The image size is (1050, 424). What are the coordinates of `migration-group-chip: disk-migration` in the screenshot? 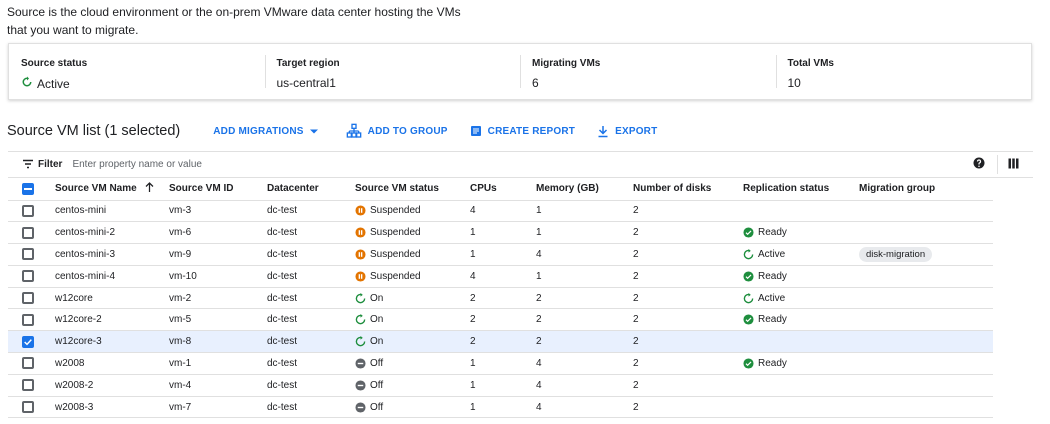 It's located at (896, 254).